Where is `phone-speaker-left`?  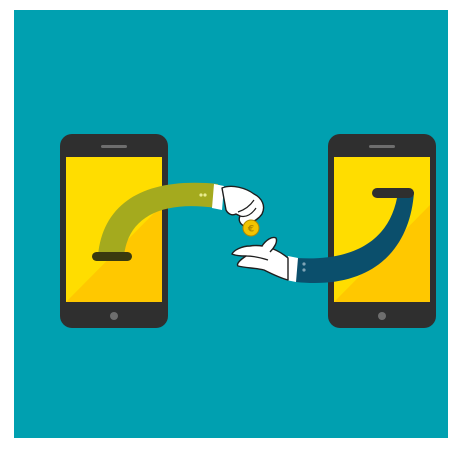
phone-speaker-left is located at coordinates (114, 146).